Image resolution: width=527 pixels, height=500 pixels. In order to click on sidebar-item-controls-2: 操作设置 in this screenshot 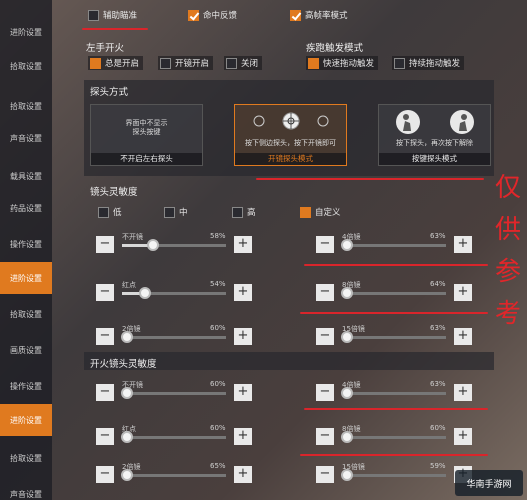, I will do `click(26, 386)`.